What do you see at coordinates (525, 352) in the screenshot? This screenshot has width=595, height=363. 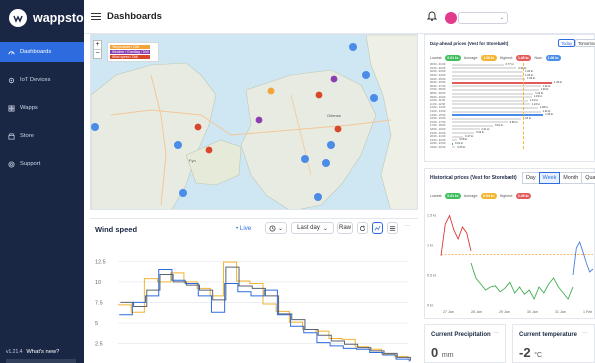 I see `value-number: -2` at bounding box center [525, 352].